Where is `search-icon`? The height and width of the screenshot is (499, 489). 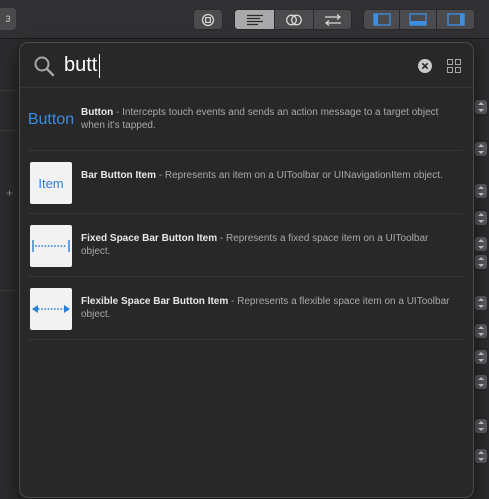 search-icon is located at coordinates (44, 66).